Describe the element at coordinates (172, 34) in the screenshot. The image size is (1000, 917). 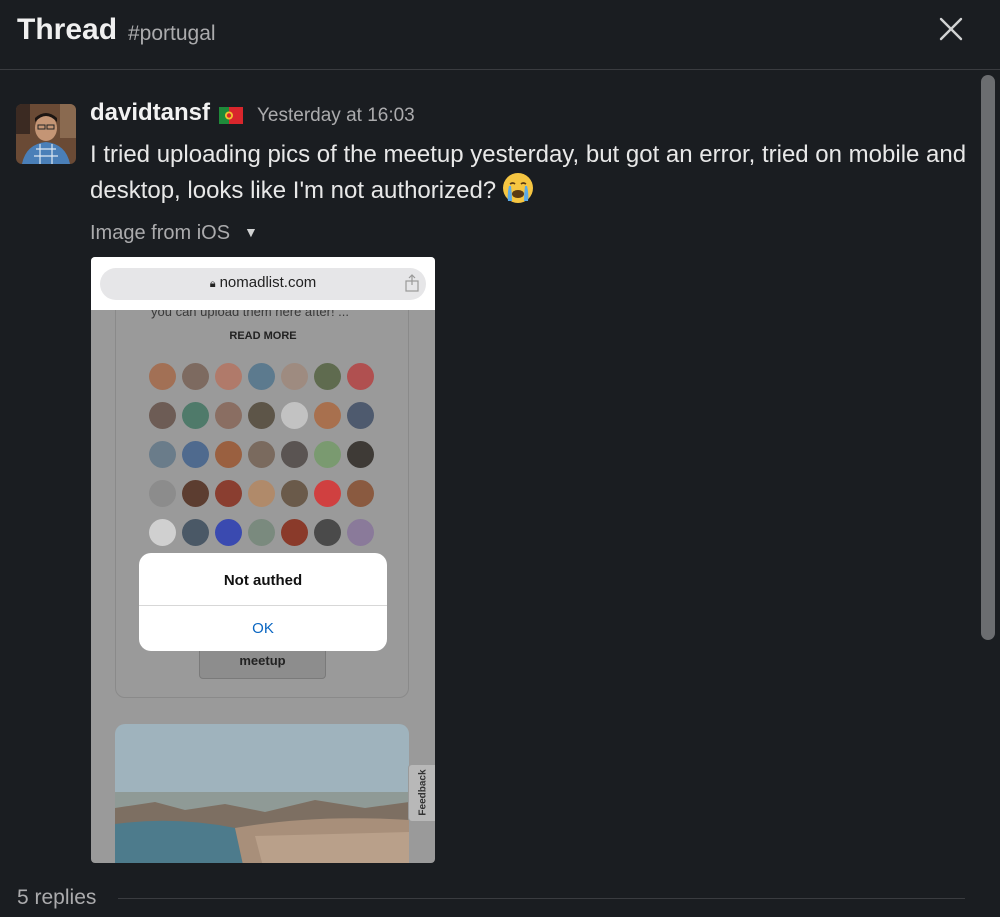
I see `channel-name: #portugal` at that location.